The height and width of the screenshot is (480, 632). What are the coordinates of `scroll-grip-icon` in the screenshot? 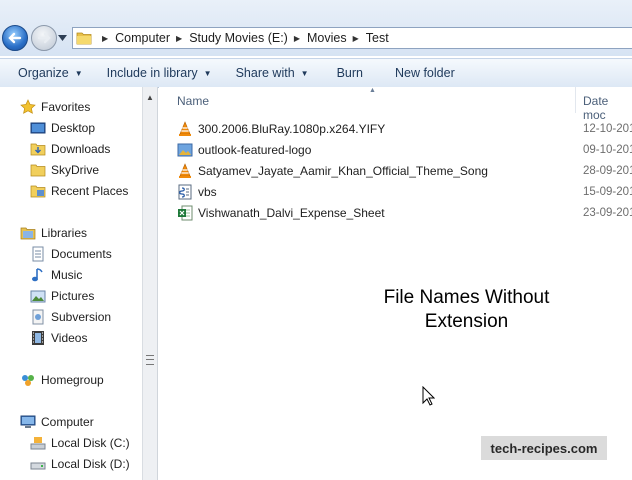 It's located at (150, 360).